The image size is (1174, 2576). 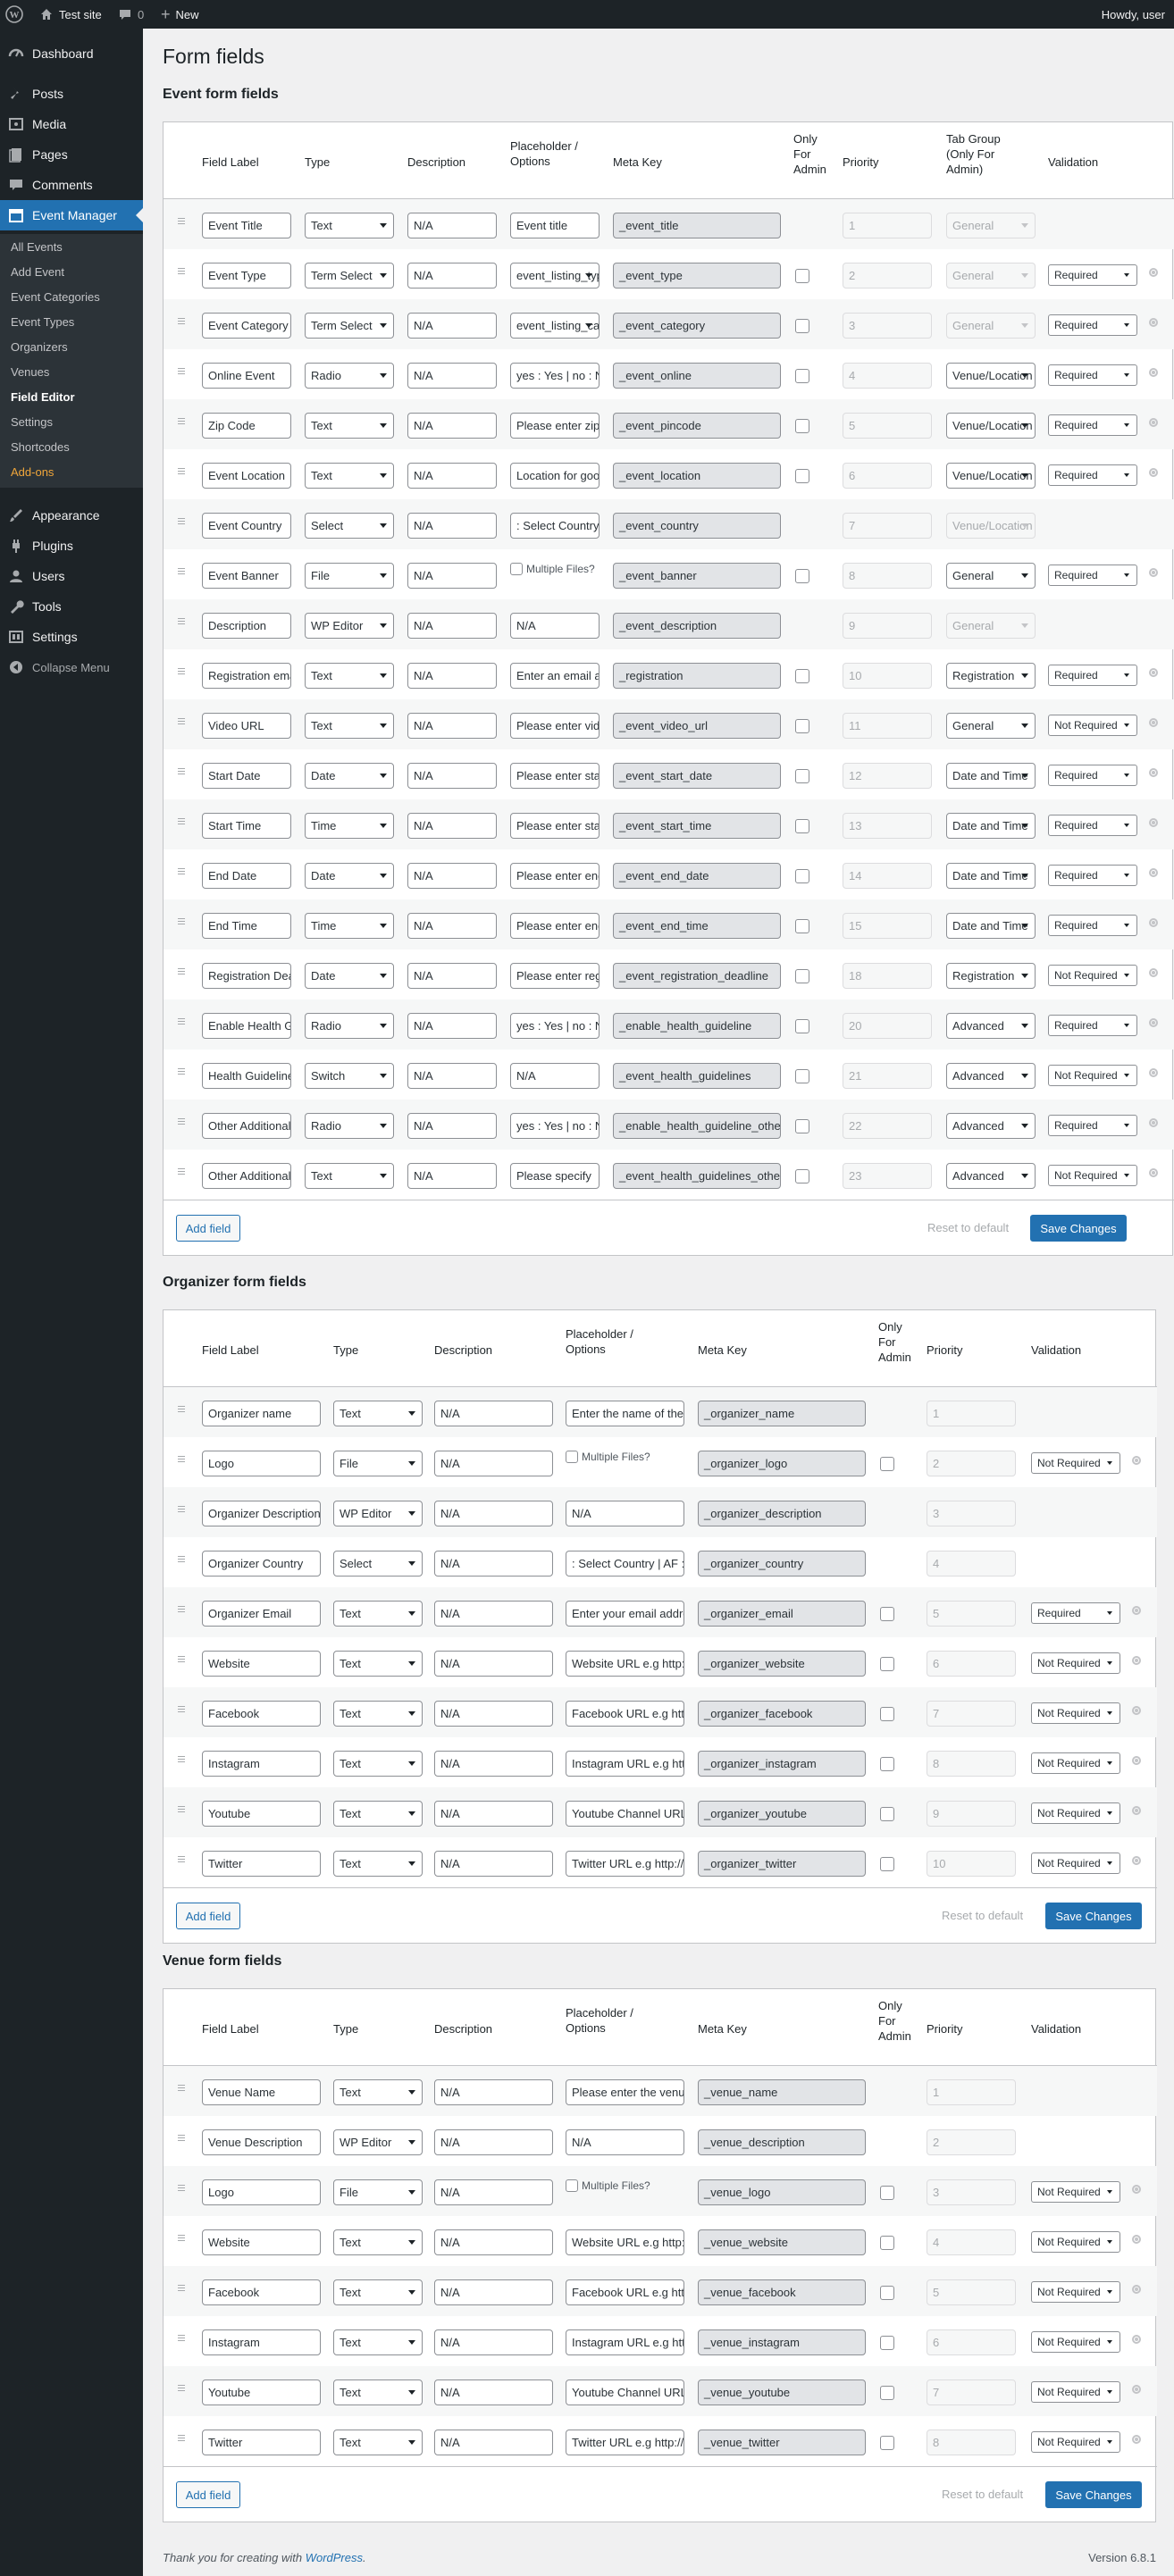 What do you see at coordinates (555, 726) in the screenshot?
I see `placeholder-input: Please enter video url` at bounding box center [555, 726].